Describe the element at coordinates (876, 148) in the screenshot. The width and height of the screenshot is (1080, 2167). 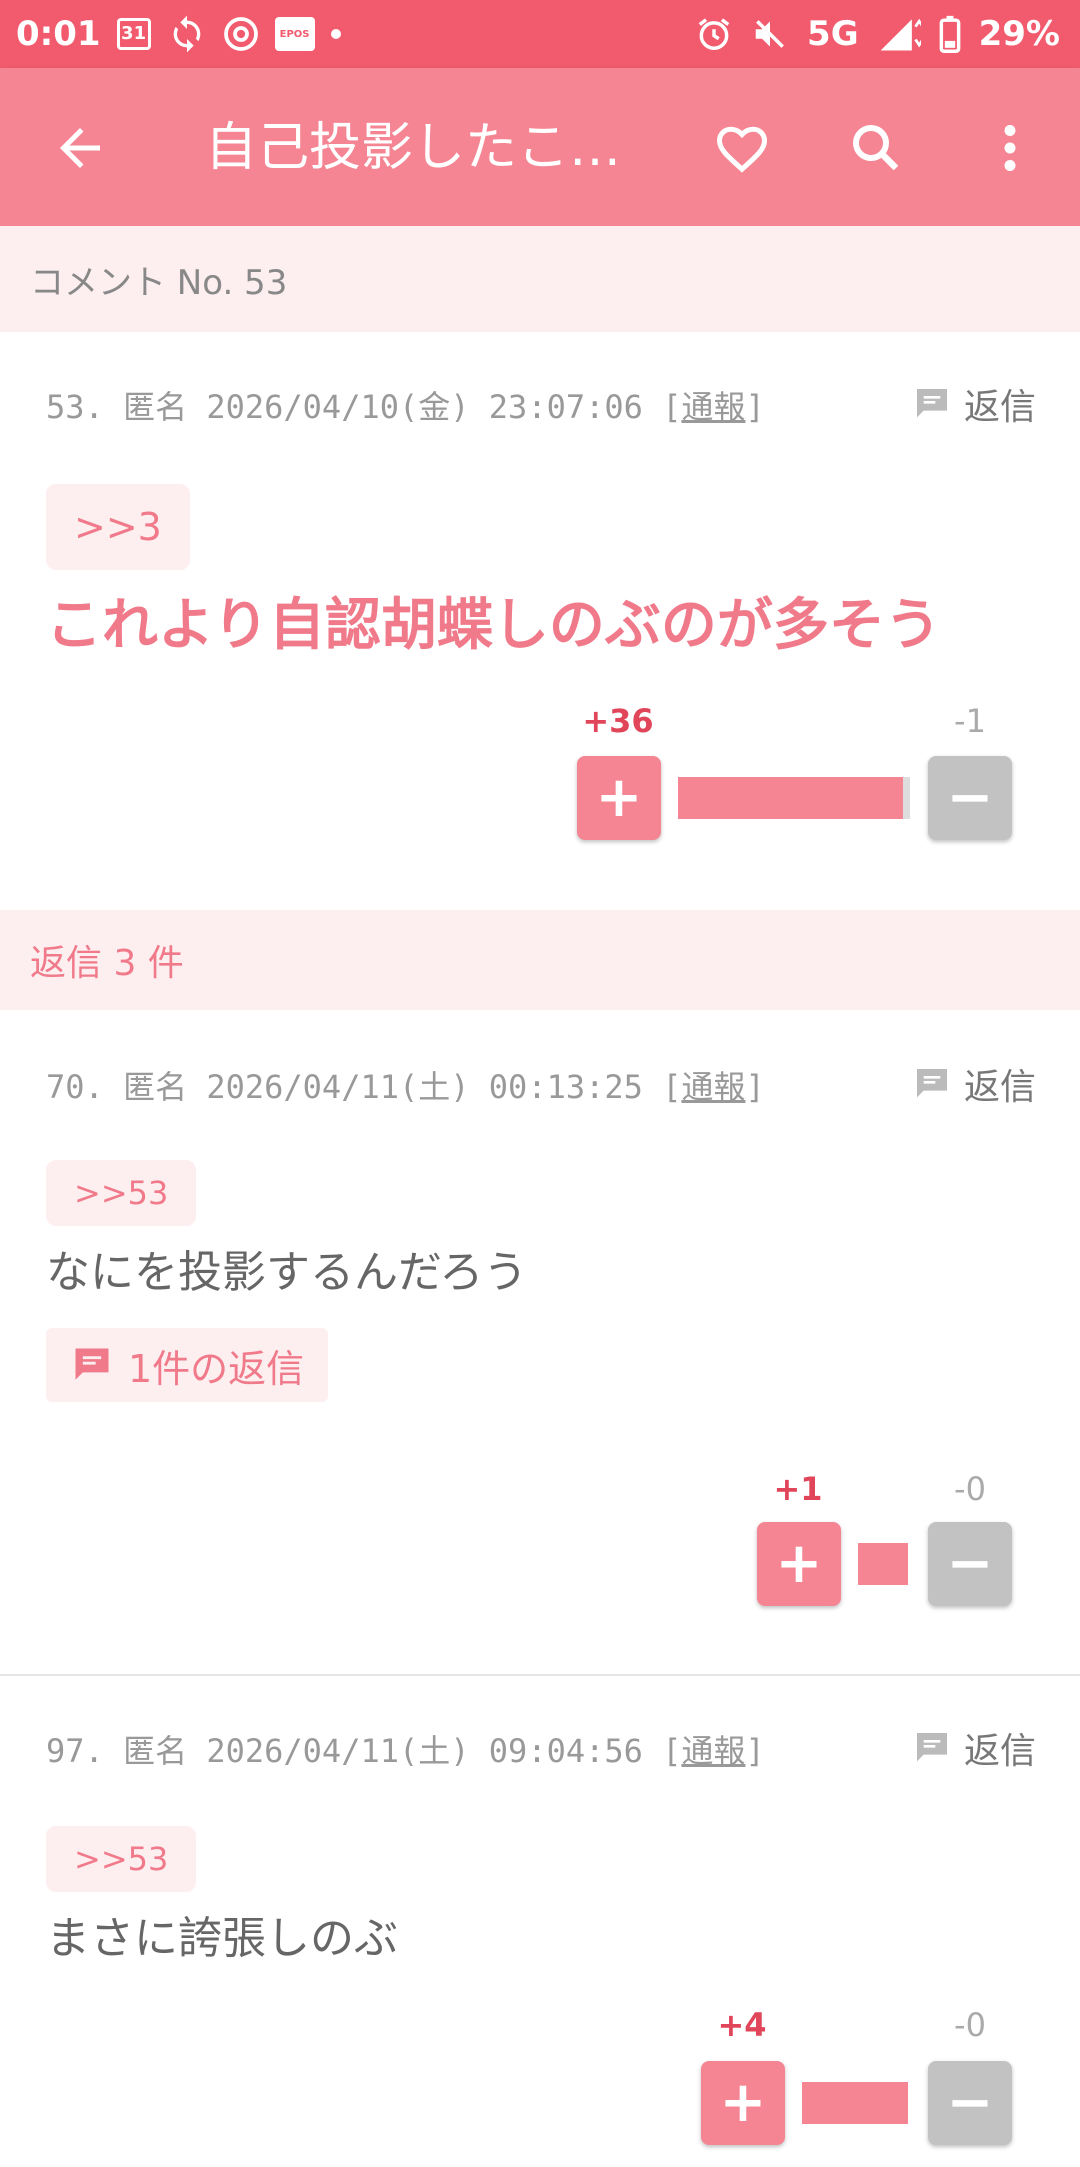
I see `search-icon` at that location.